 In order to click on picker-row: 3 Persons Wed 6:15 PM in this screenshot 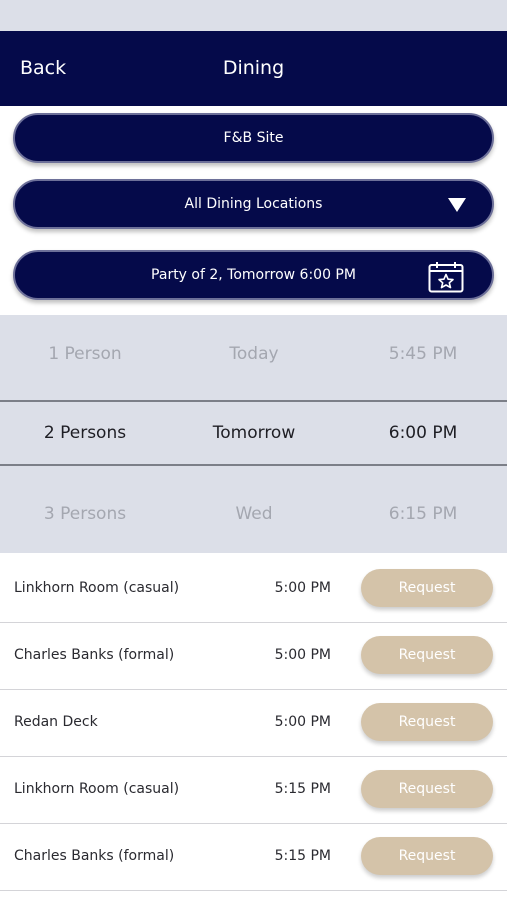, I will do `click(253, 514)`.